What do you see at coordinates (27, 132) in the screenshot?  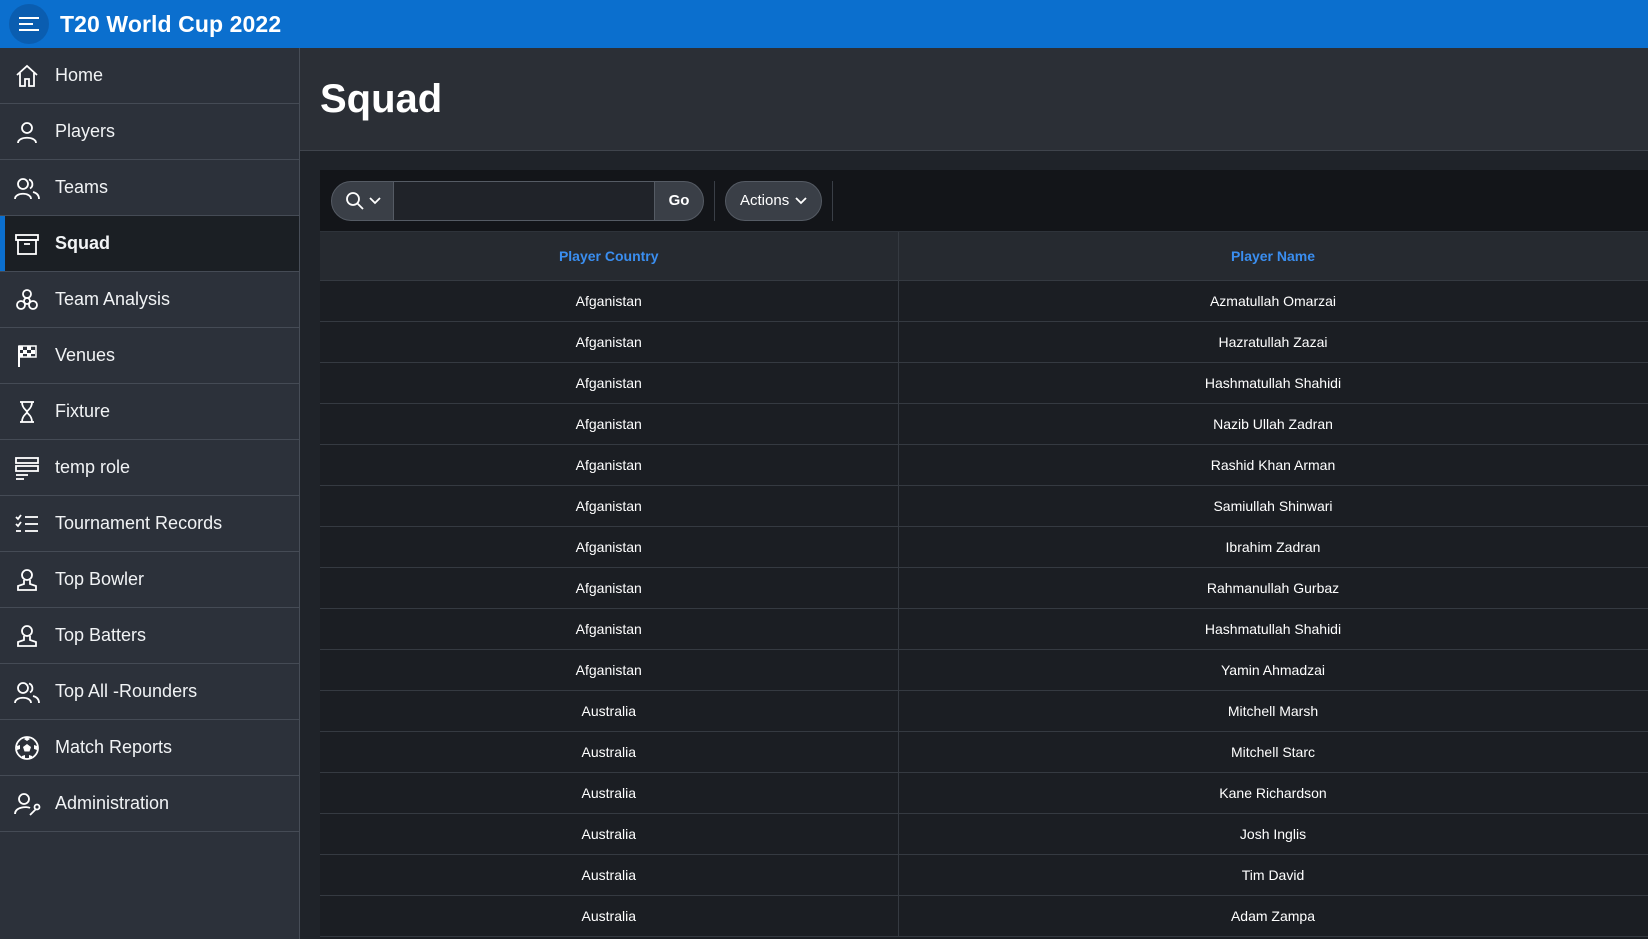 I see `user-icon` at bounding box center [27, 132].